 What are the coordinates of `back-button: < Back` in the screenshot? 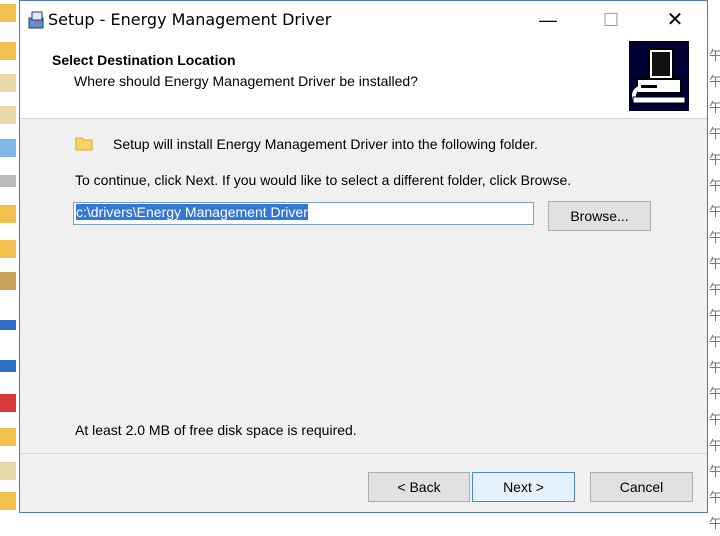 It's located at (419, 487).